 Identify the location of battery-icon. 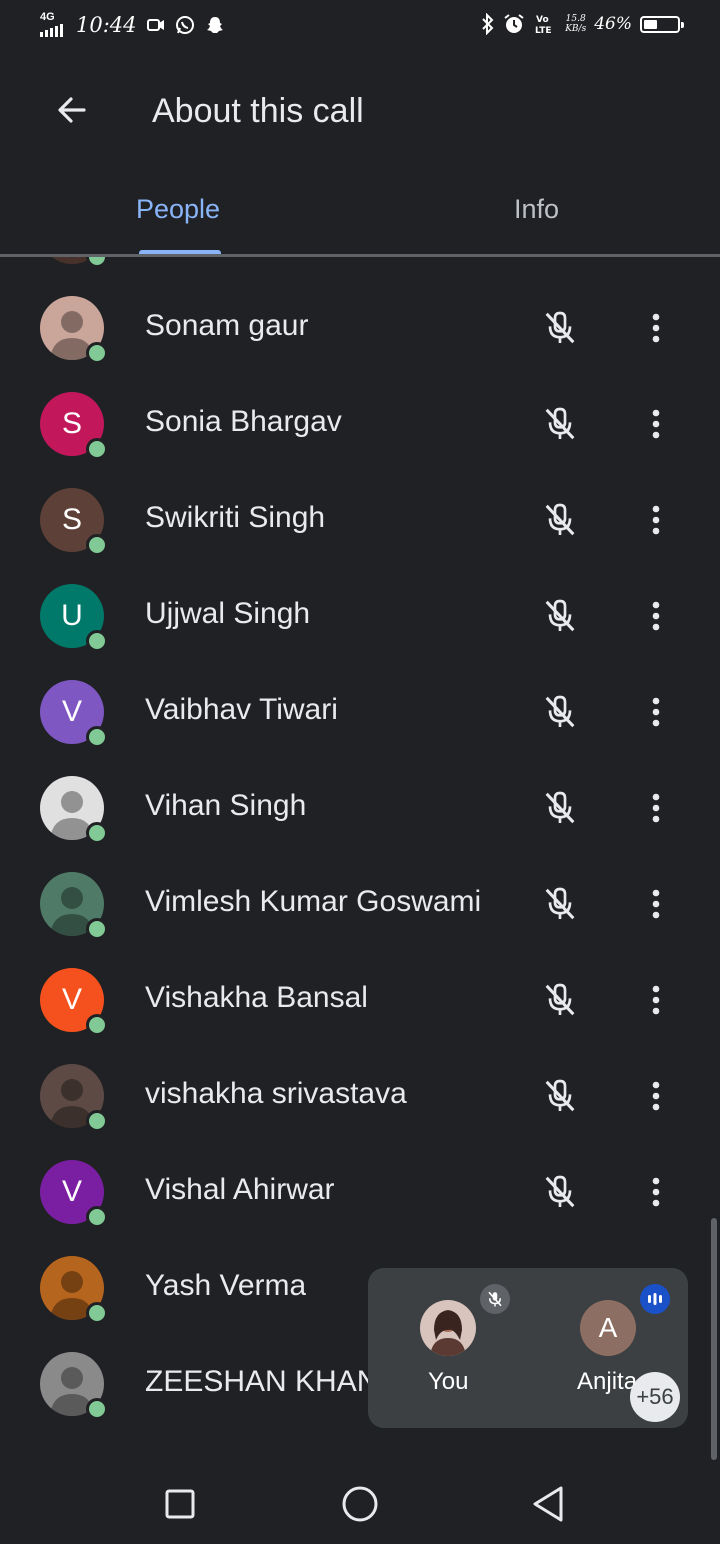
(662, 24).